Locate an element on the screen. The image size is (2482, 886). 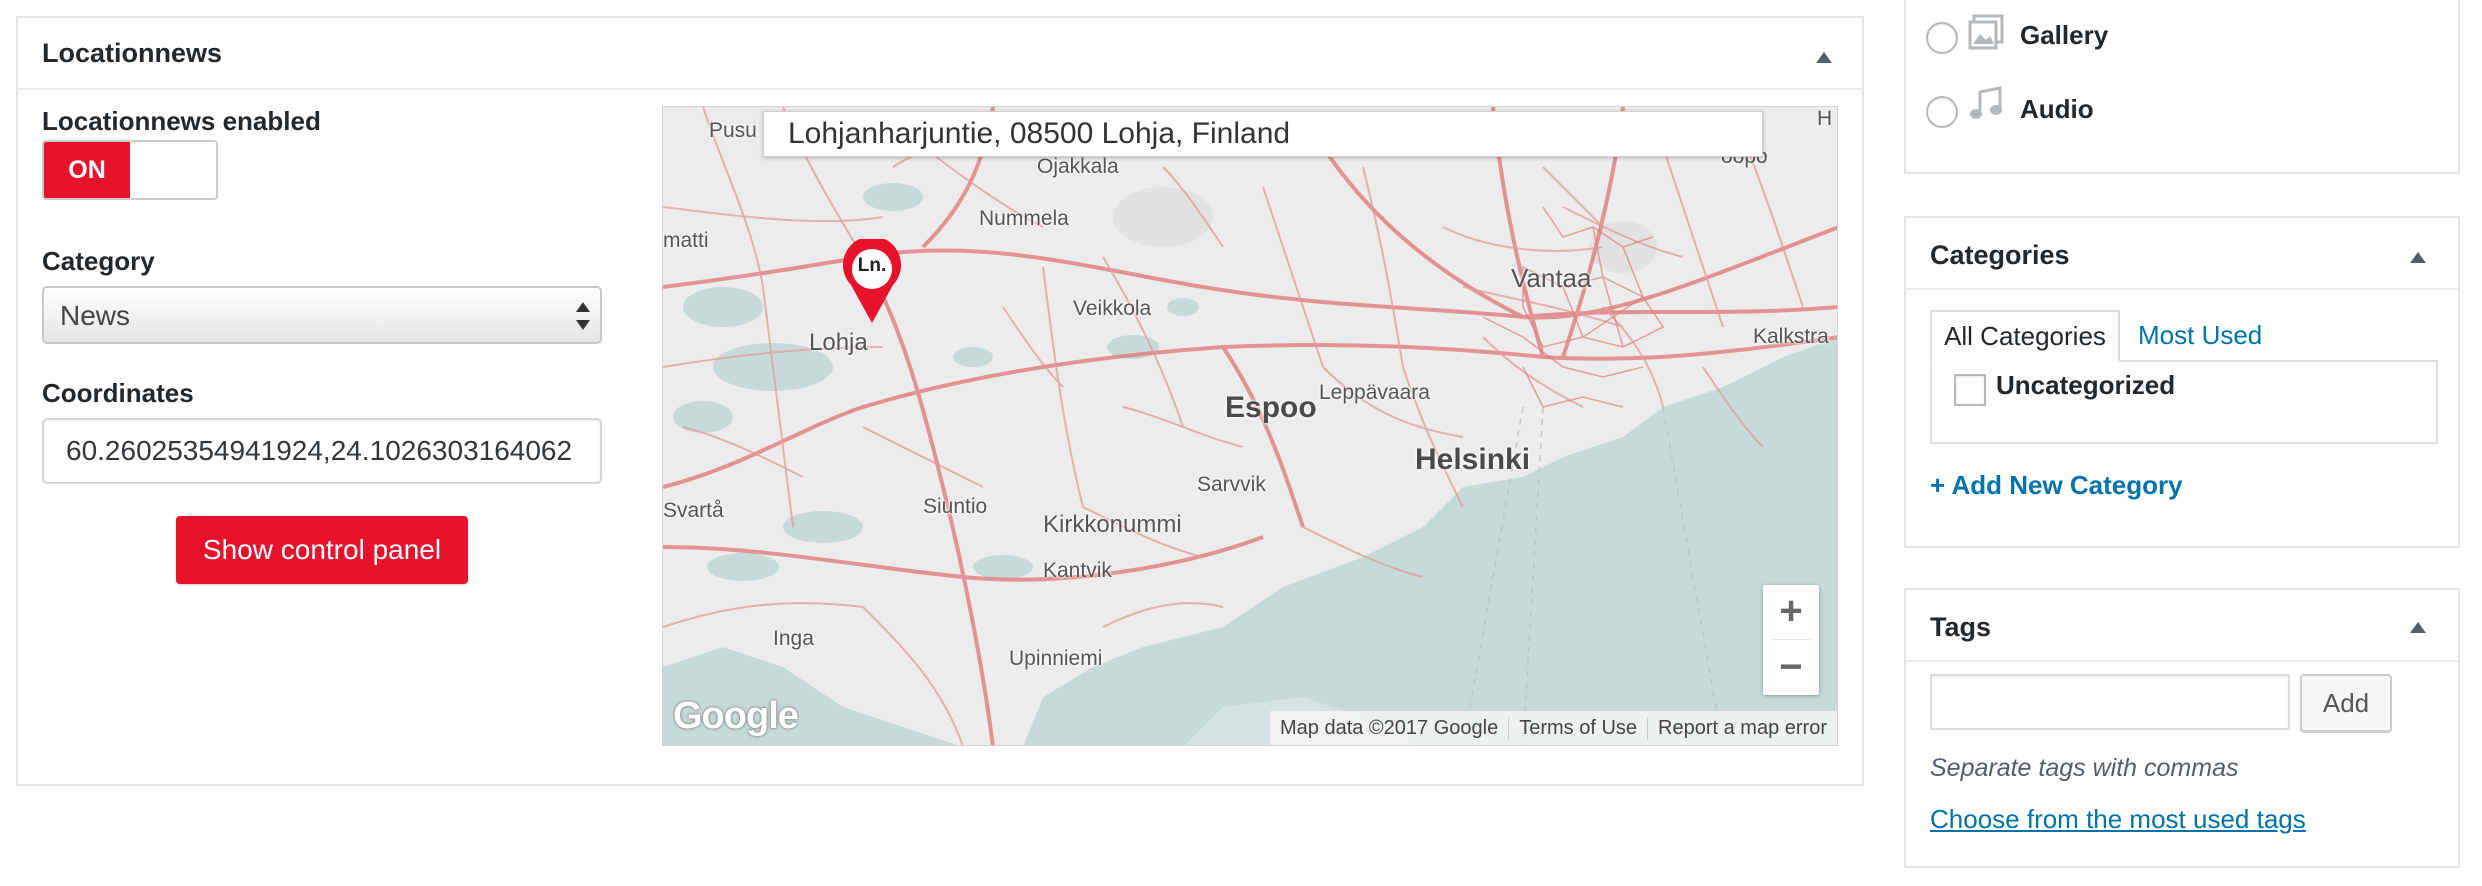
category-select: News is located at coordinates (322, 315).